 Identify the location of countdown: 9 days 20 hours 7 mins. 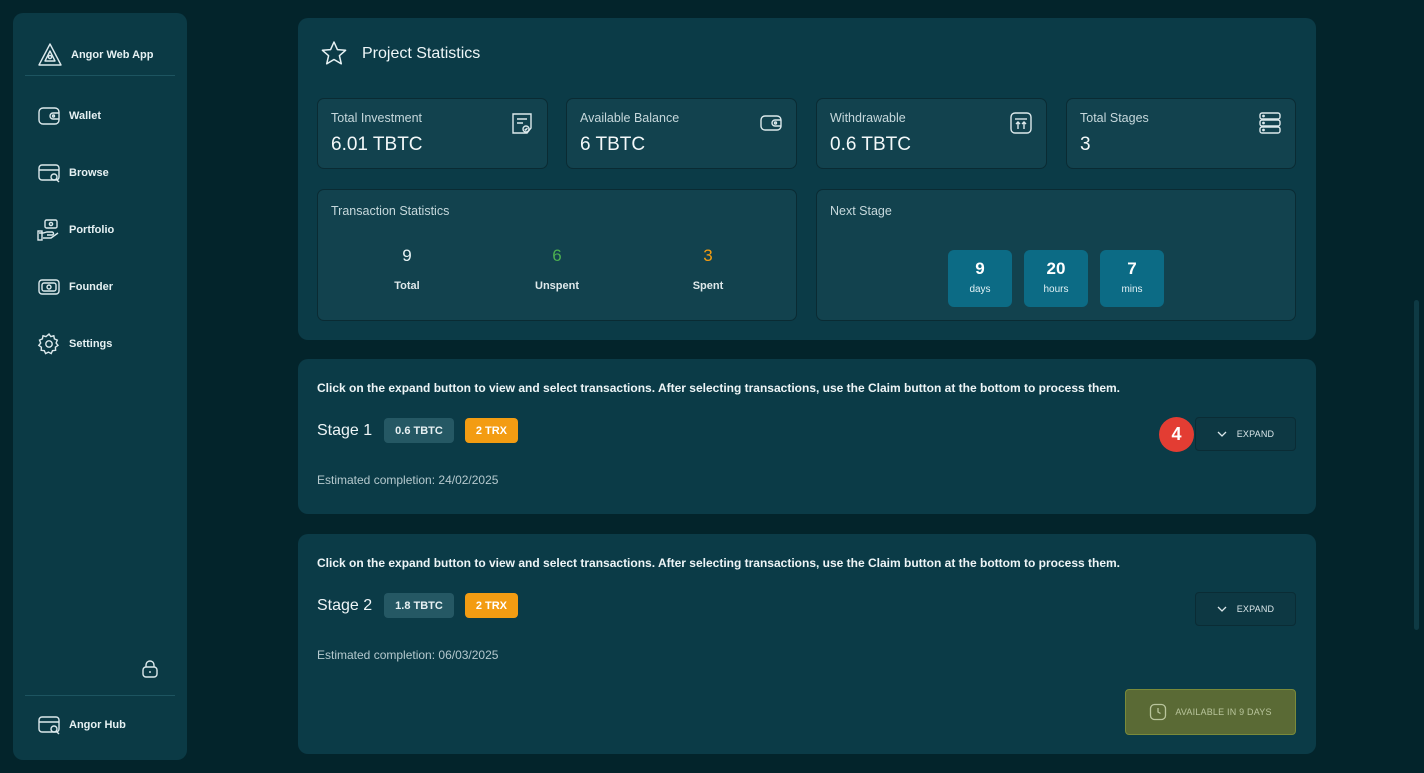
(1056, 278).